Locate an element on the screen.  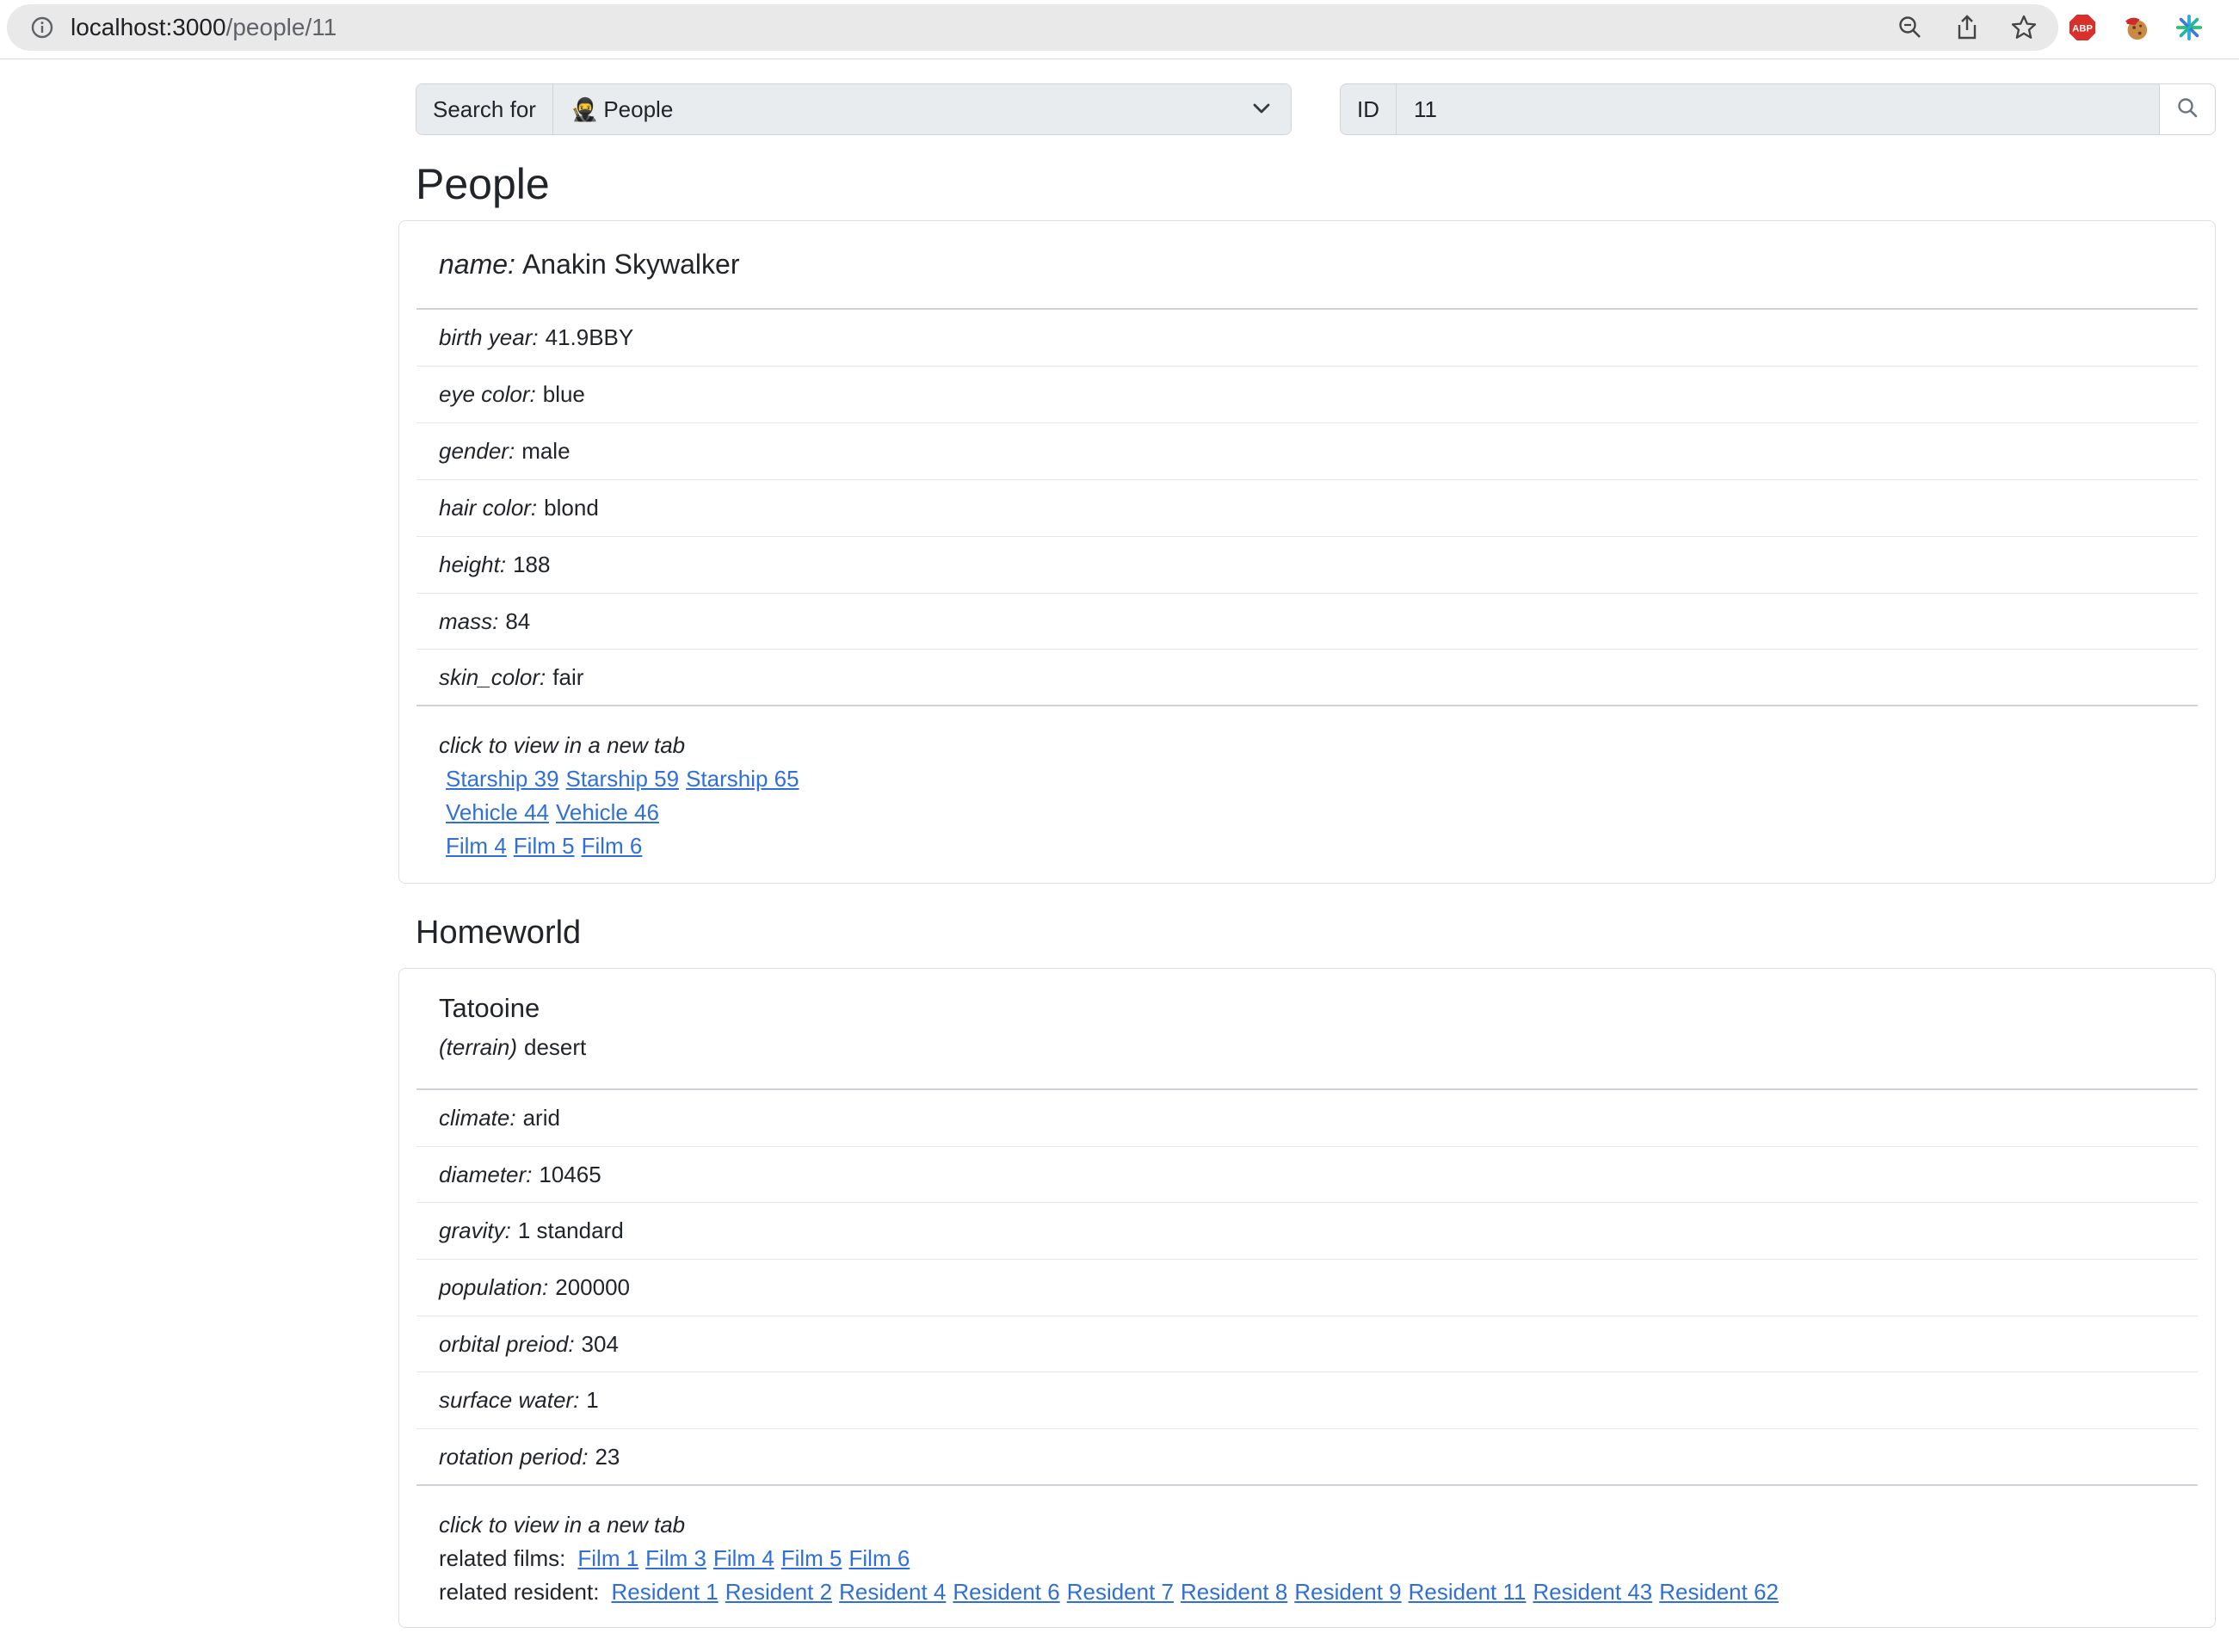
search-icon is located at coordinates (2187, 109).